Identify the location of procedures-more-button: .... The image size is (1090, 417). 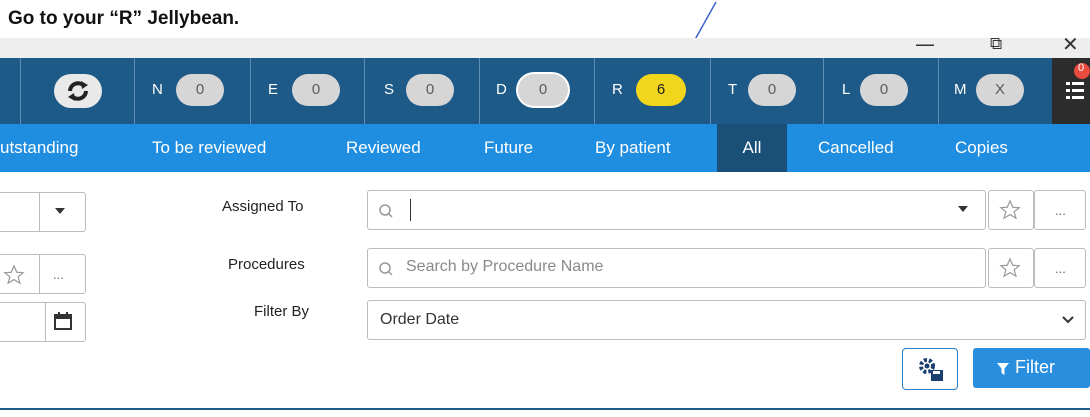
(1060, 268).